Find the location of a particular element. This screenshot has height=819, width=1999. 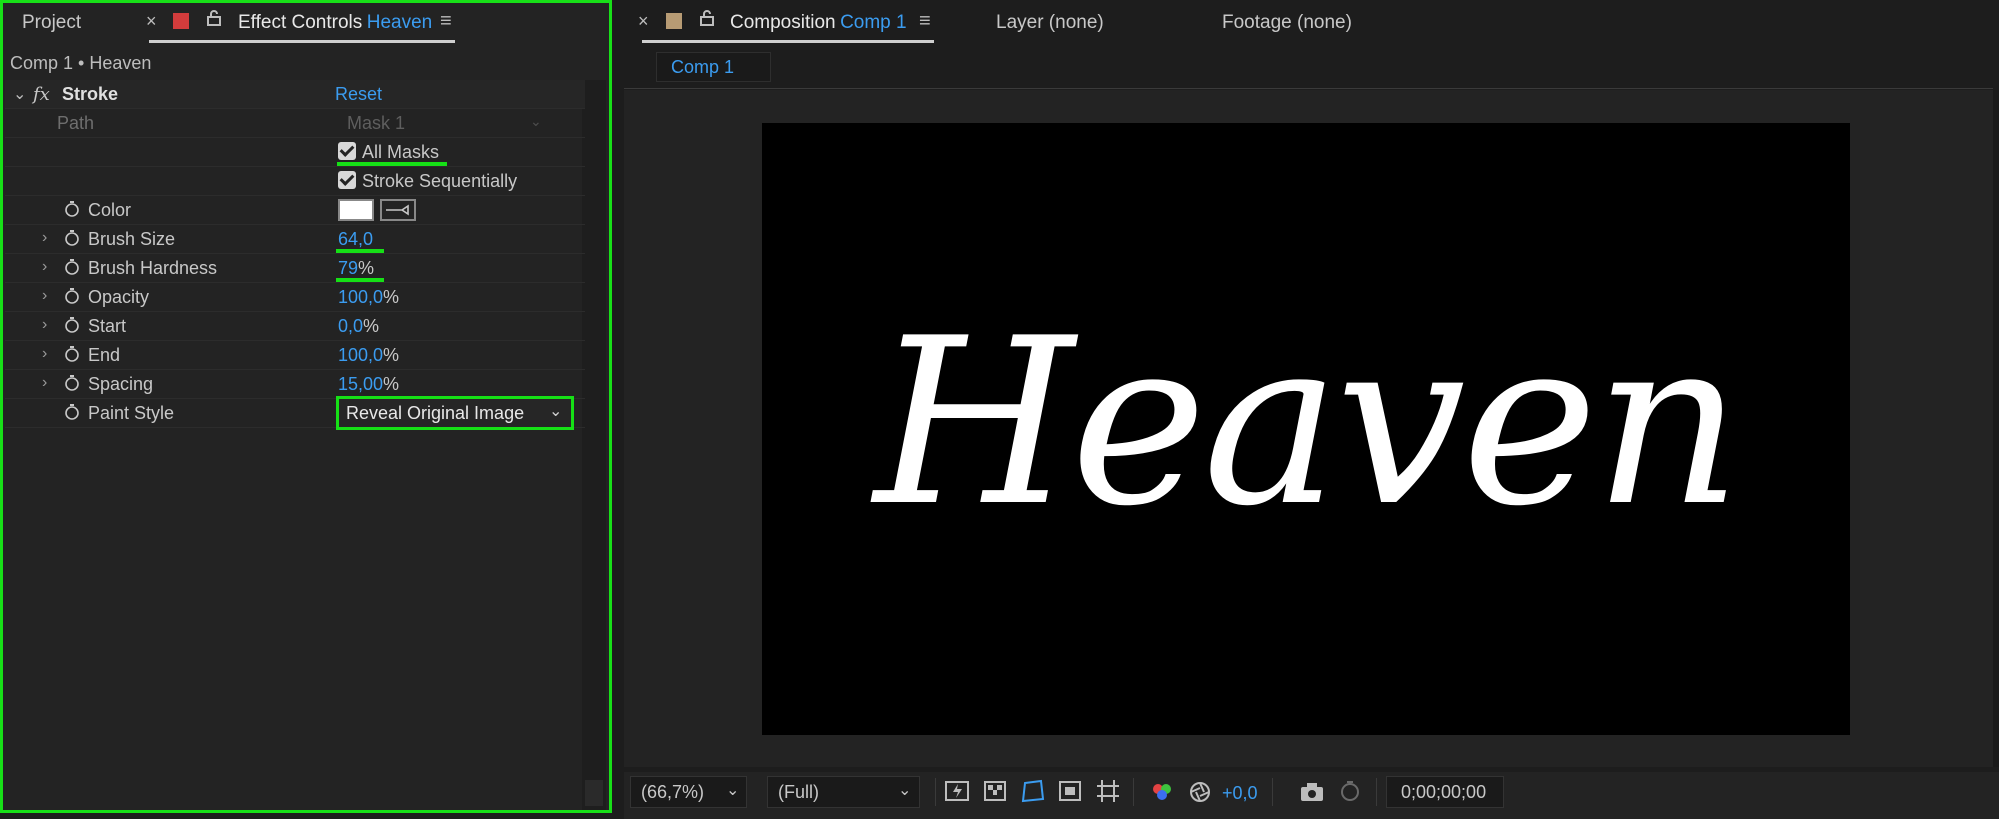

color-label: Color is located at coordinates (110, 210).